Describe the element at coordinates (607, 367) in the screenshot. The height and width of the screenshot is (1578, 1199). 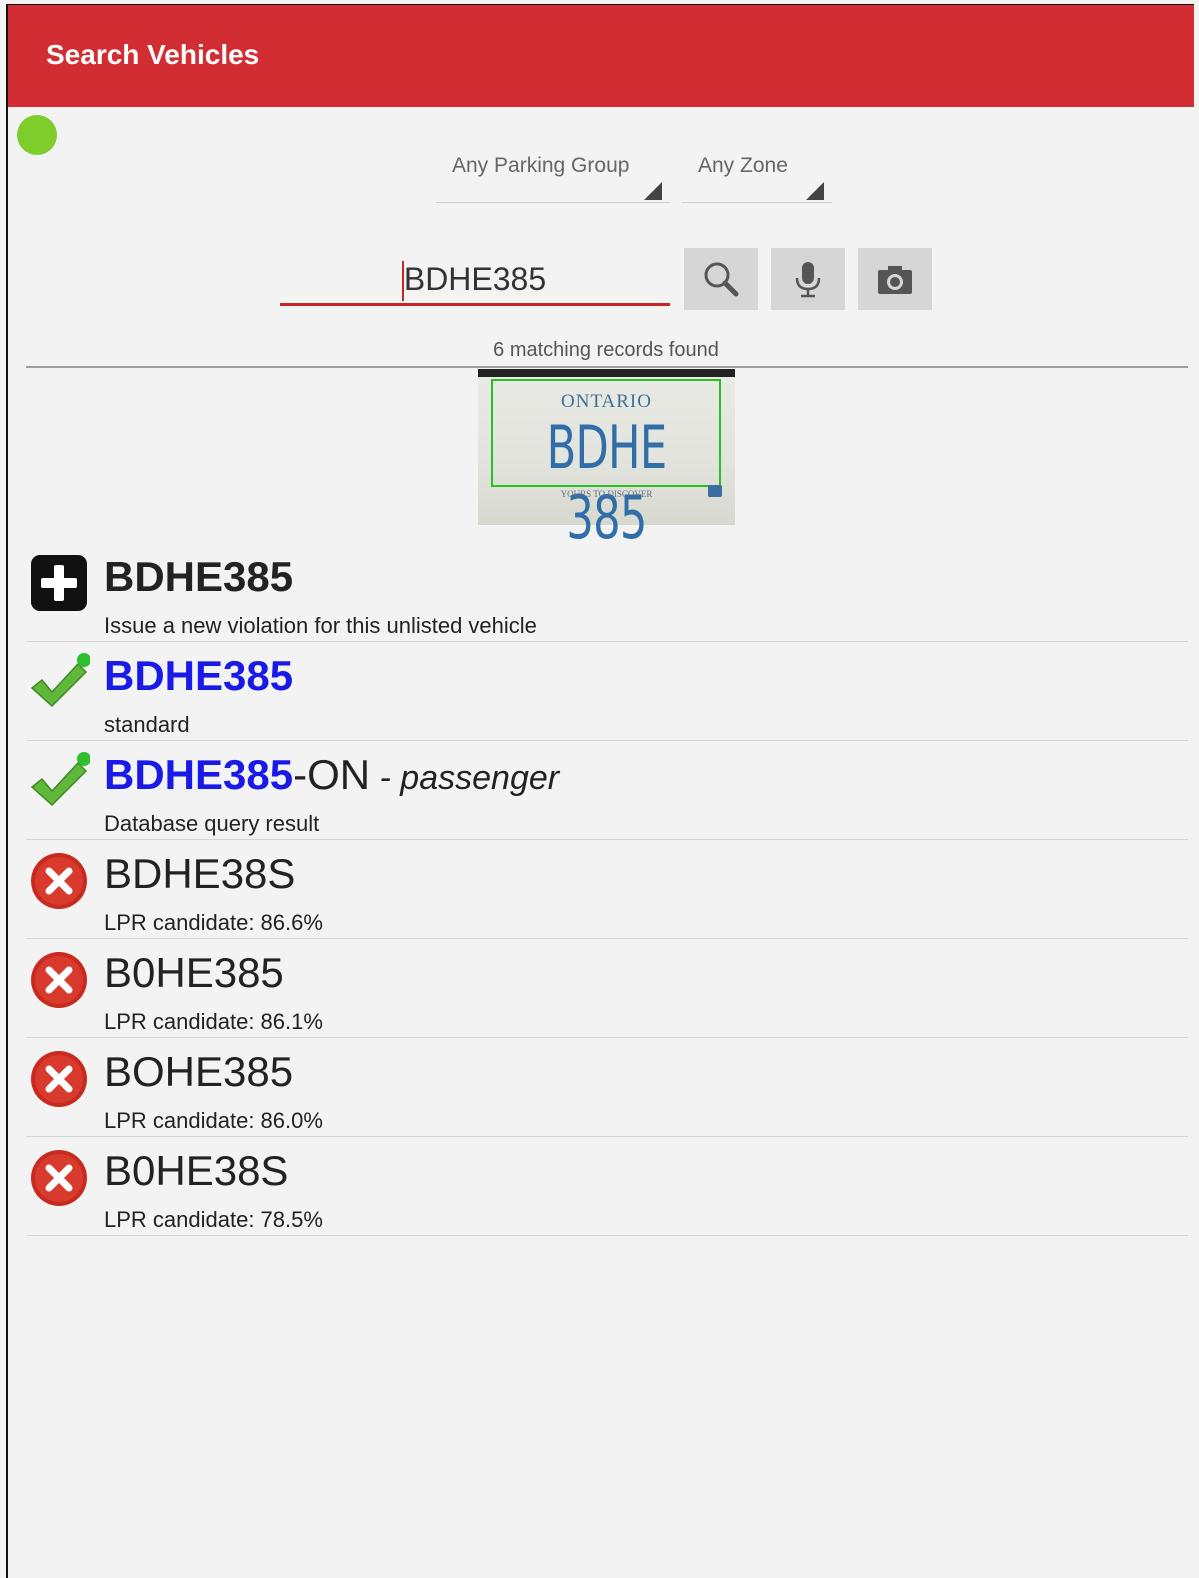
I see `divider` at that location.